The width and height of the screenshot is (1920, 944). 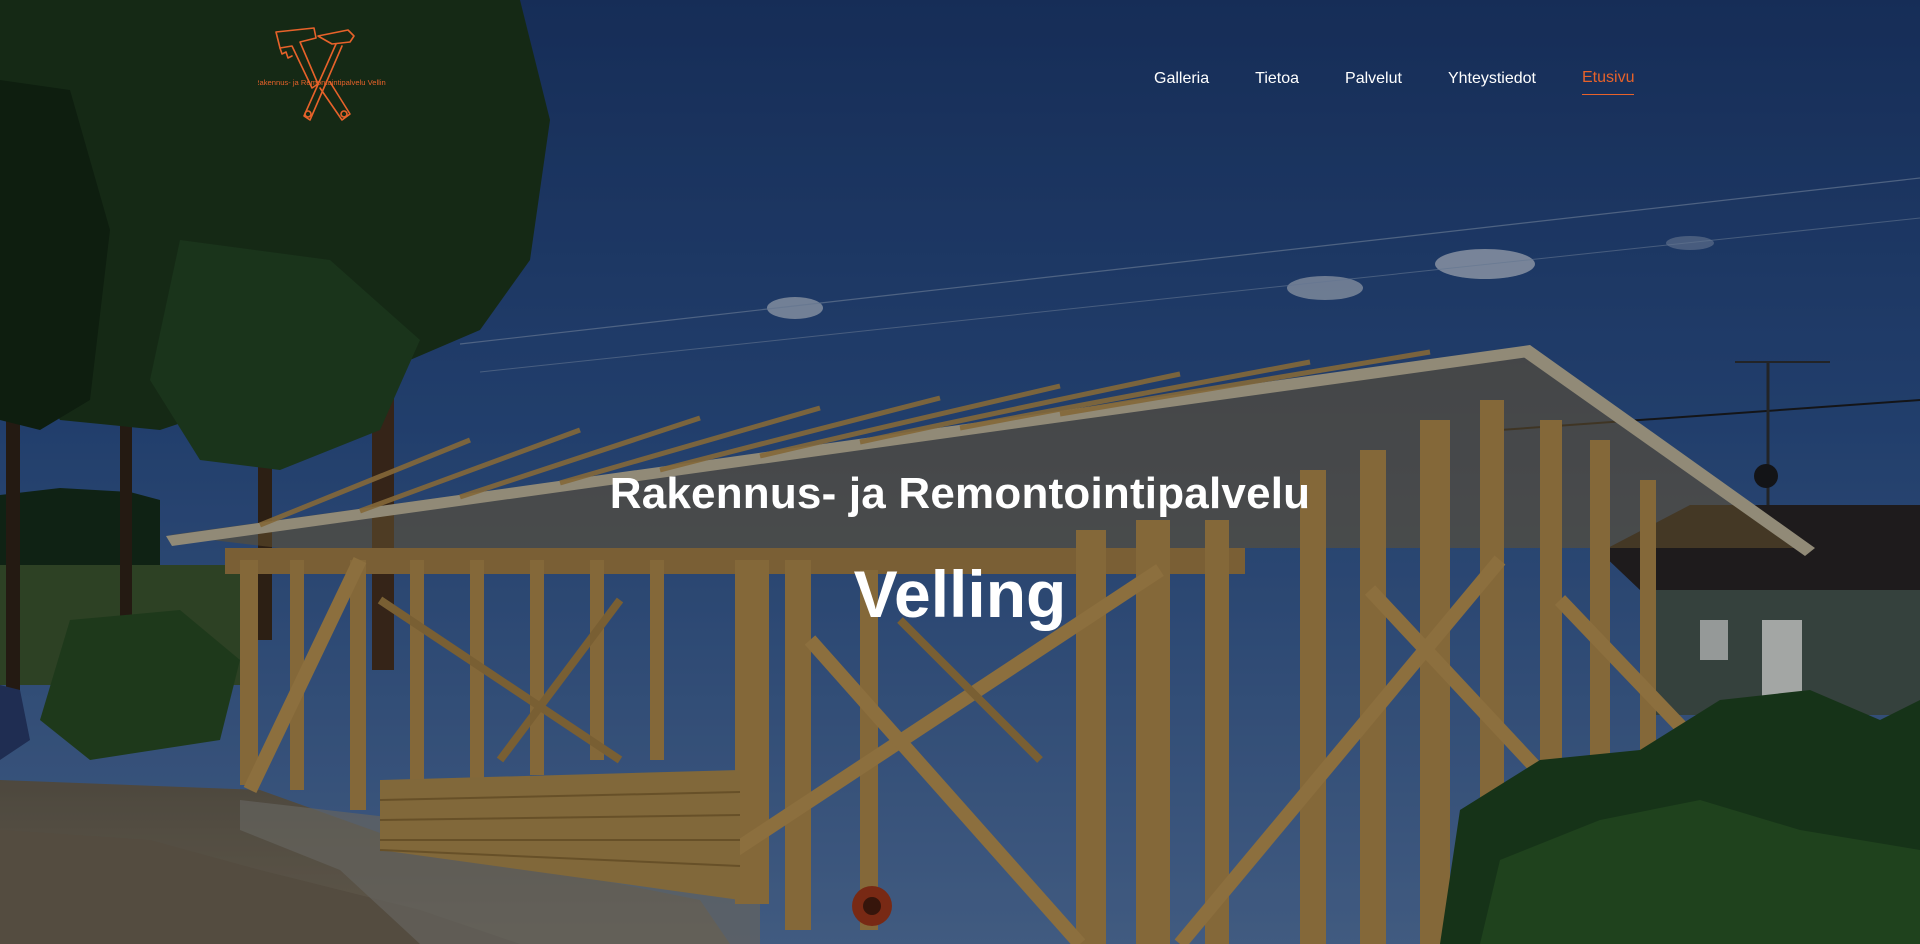 What do you see at coordinates (960, 493) in the screenshot?
I see `hero-title: Rakennus- ja Remontointipalvelu` at bounding box center [960, 493].